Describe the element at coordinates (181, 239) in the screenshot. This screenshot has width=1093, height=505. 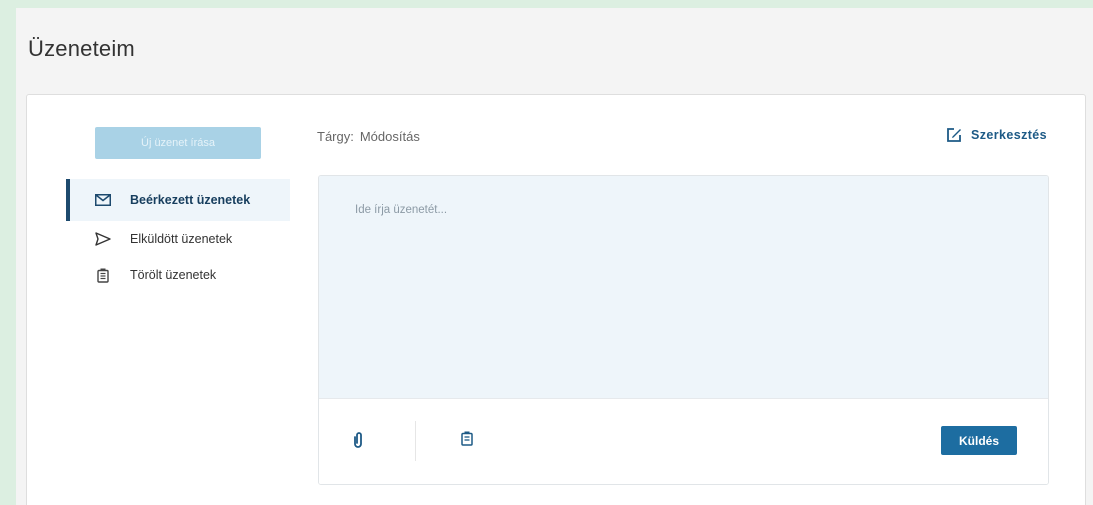
I see `folder-sent-label: Elküldött üzenetek` at that location.